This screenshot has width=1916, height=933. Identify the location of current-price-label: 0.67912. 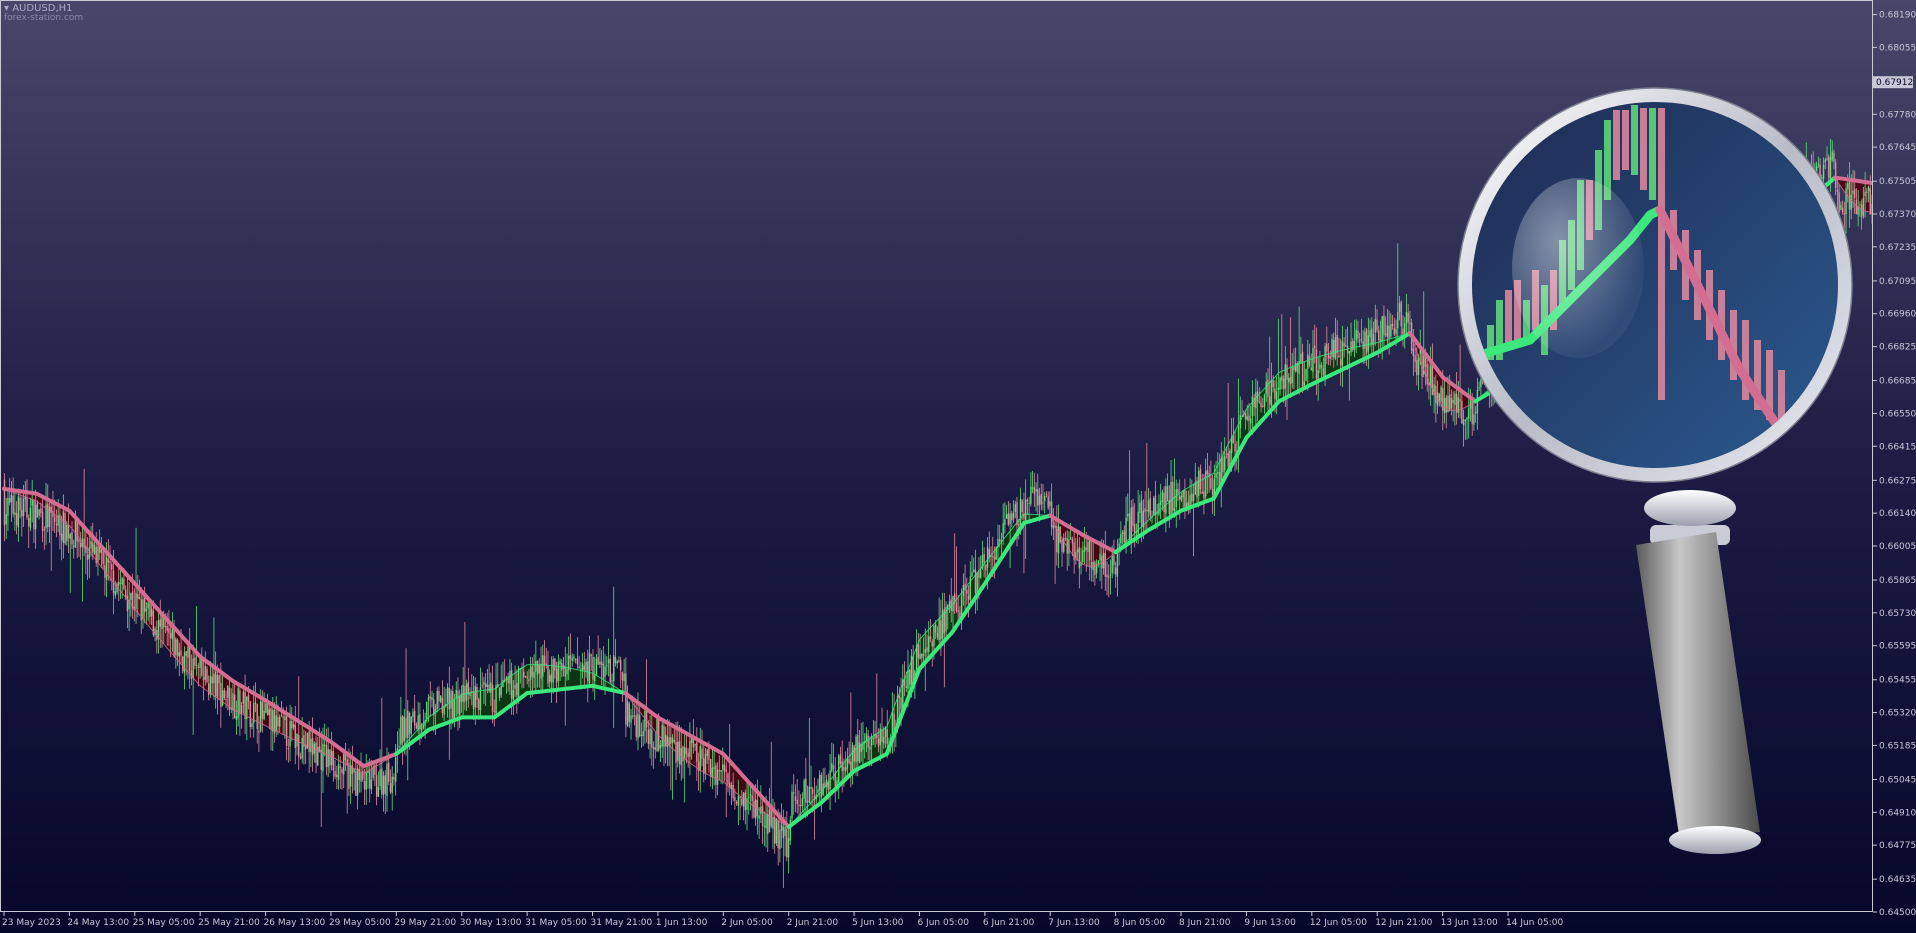
(1894, 83).